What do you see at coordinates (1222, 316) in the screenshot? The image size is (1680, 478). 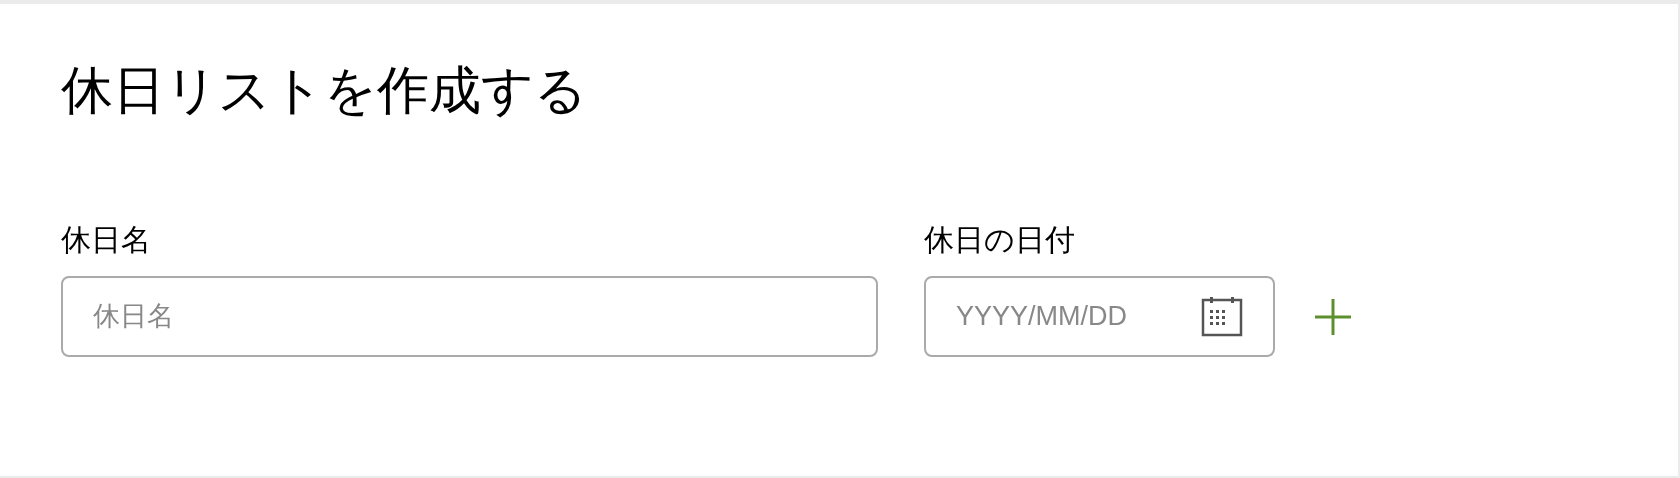 I see `calendar-icon` at bounding box center [1222, 316].